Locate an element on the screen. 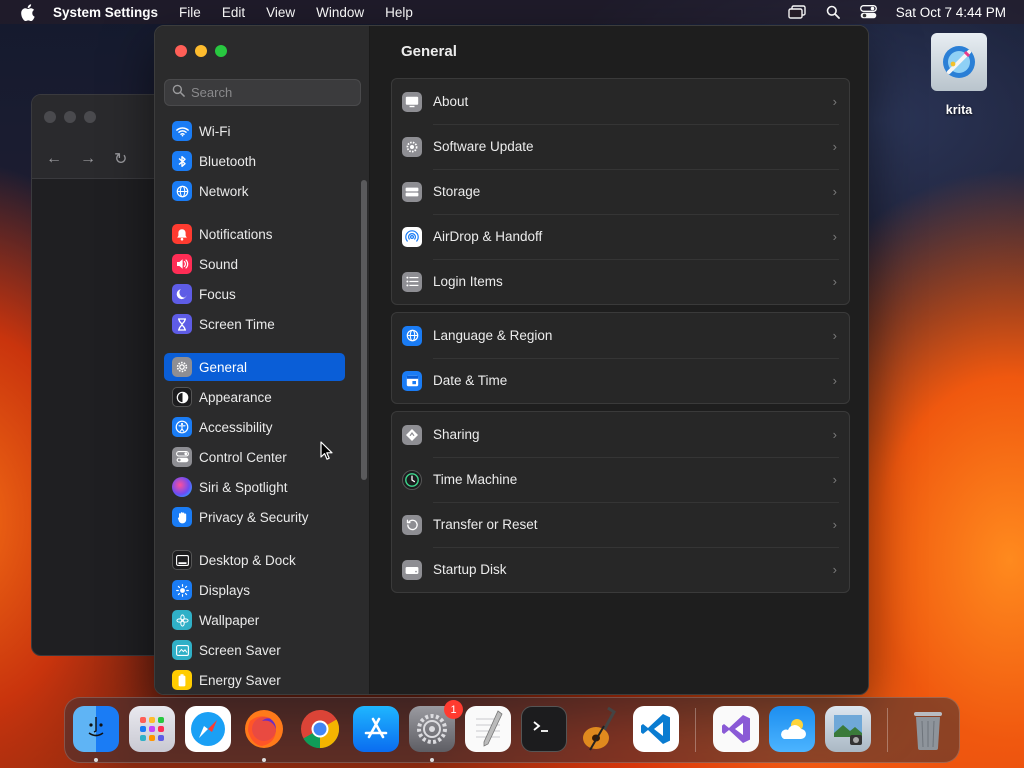  sidebar-item-desktop-dock: Desktop & Dock is located at coordinates (254, 560).